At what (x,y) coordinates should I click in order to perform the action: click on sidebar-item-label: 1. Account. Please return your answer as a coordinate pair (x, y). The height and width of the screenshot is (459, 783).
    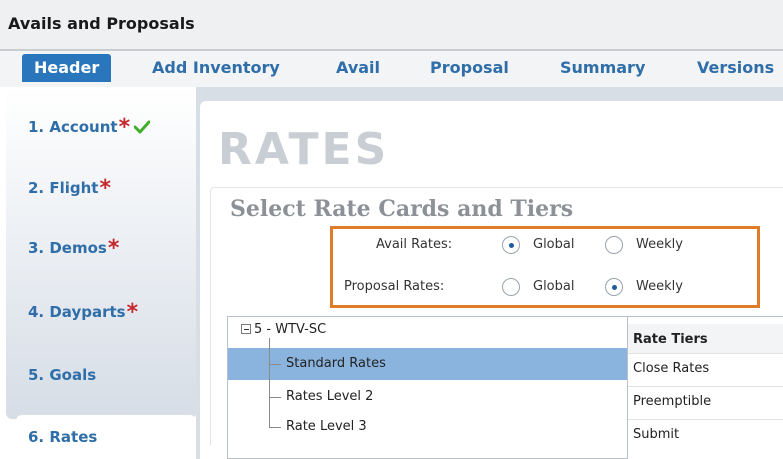
    Looking at the image, I should click on (73, 127).